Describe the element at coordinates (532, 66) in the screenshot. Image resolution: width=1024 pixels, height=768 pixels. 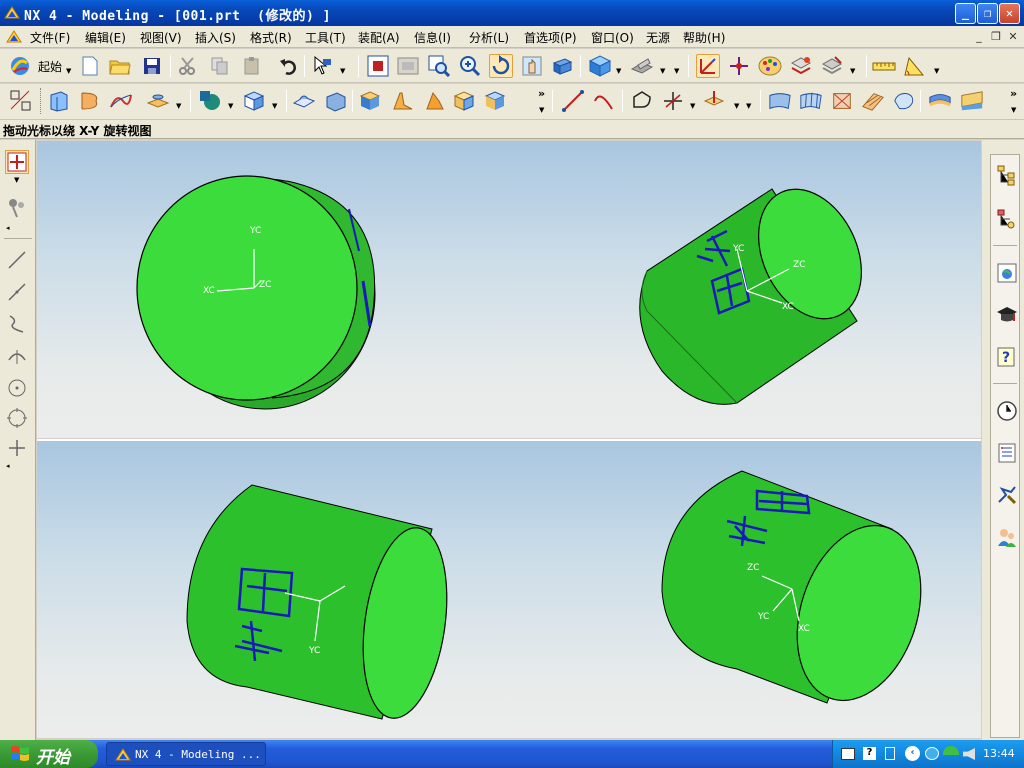
I see `pan-icon` at that location.